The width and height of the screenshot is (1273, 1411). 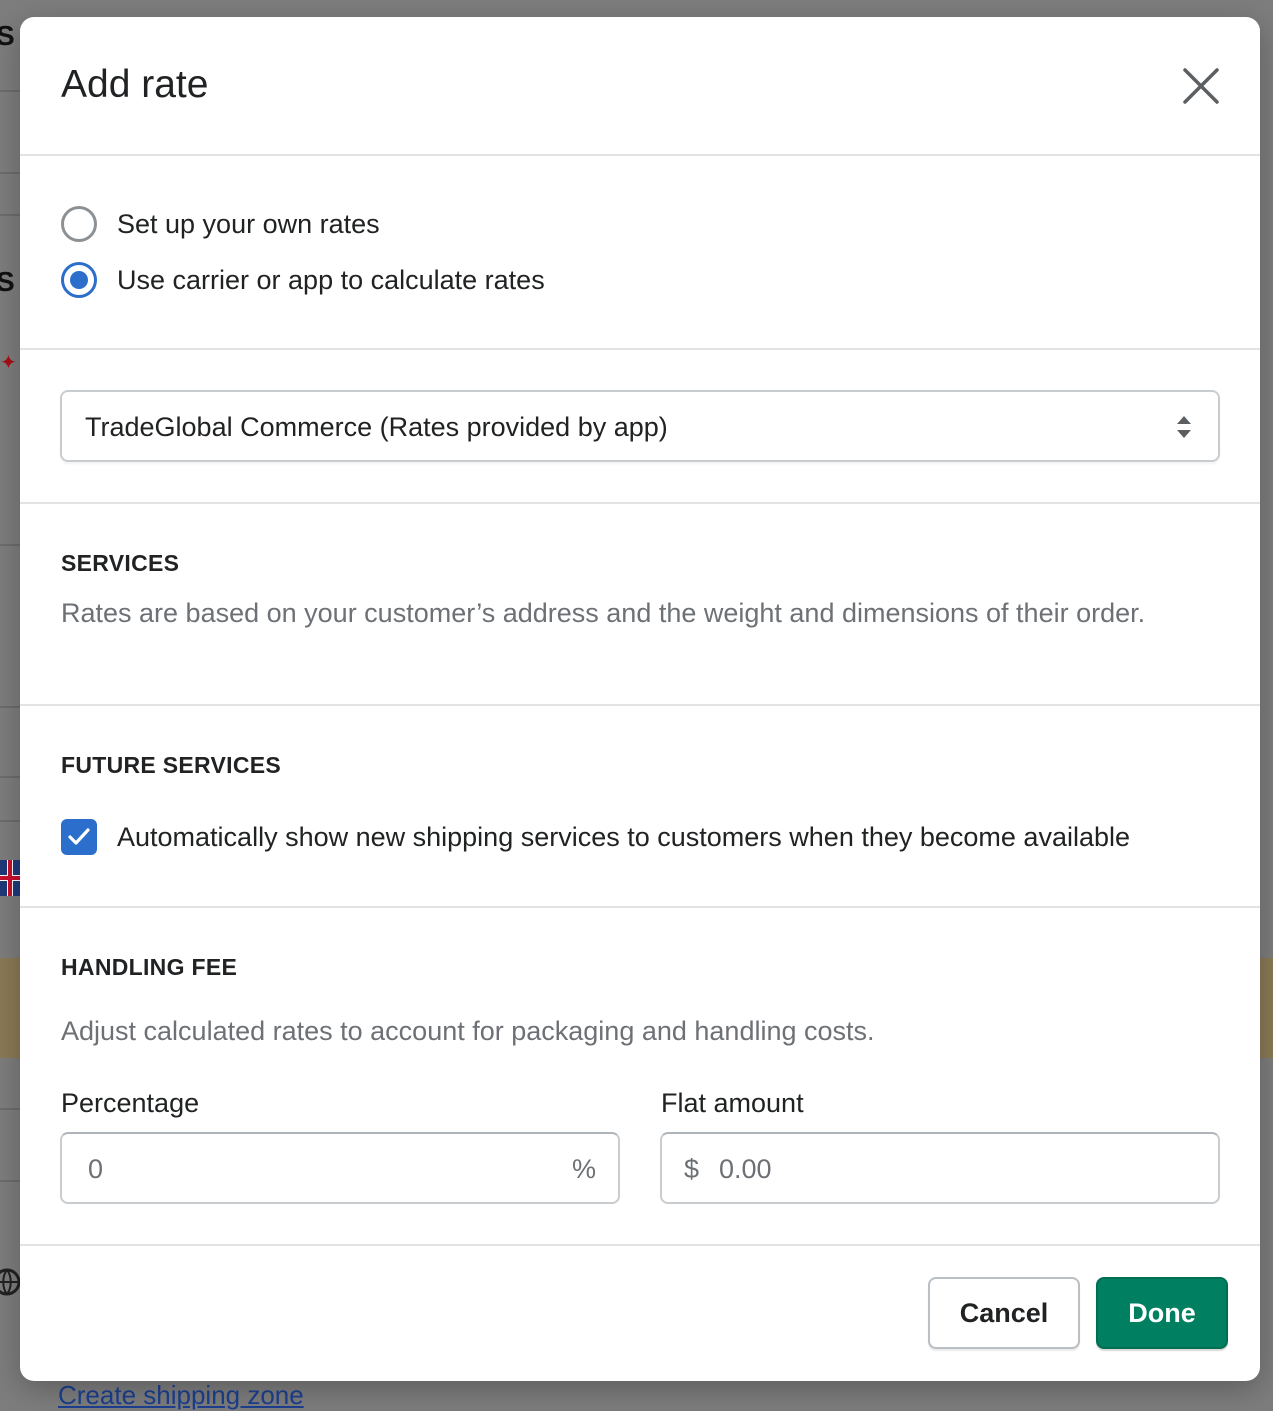 I want to click on globe-icon, so click(x=11, y=1282).